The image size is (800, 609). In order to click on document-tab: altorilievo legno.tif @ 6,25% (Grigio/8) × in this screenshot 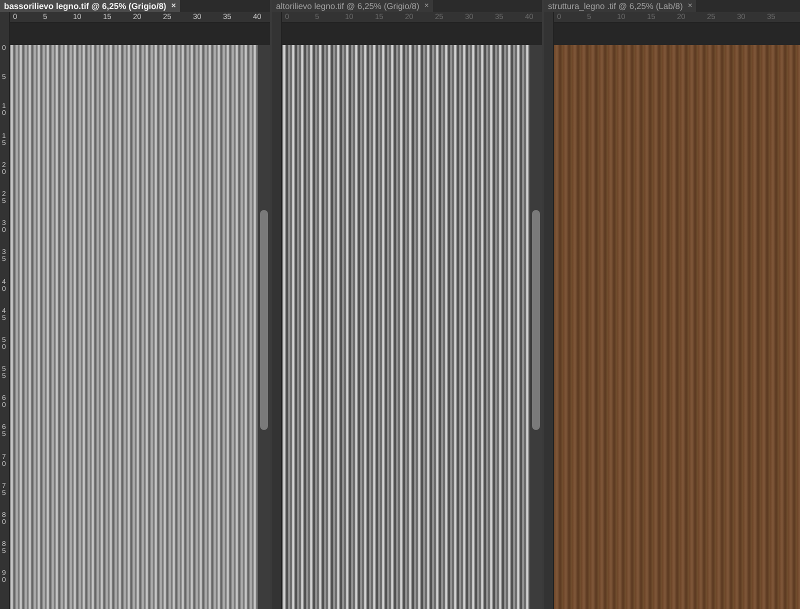, I will do `click(352, 6)`.